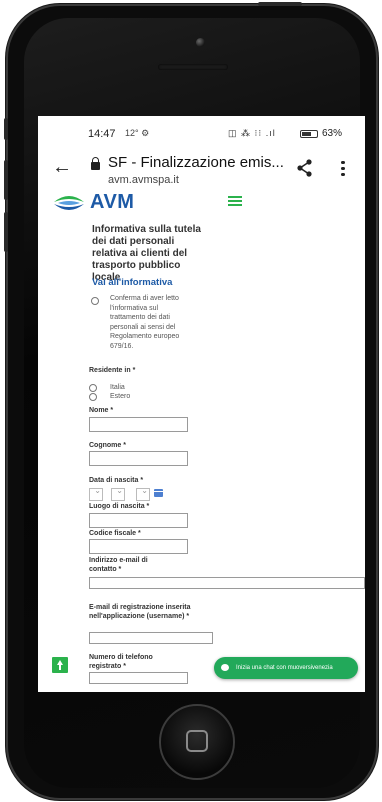  What do you see at coordinates (112, 202) in the screenshot?
I see `brand-name: AVM` at bounding box center [112, 202].